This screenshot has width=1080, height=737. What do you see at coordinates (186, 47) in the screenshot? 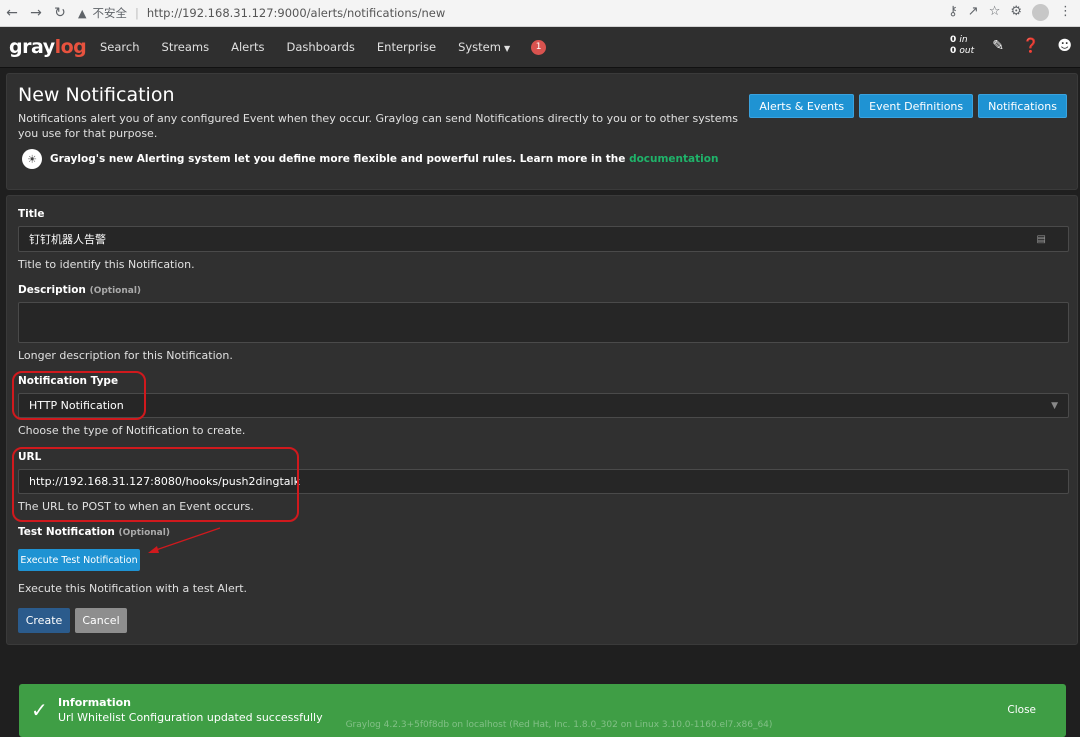
I see `nav-streams: Streams` at bounding box center [186, 47].